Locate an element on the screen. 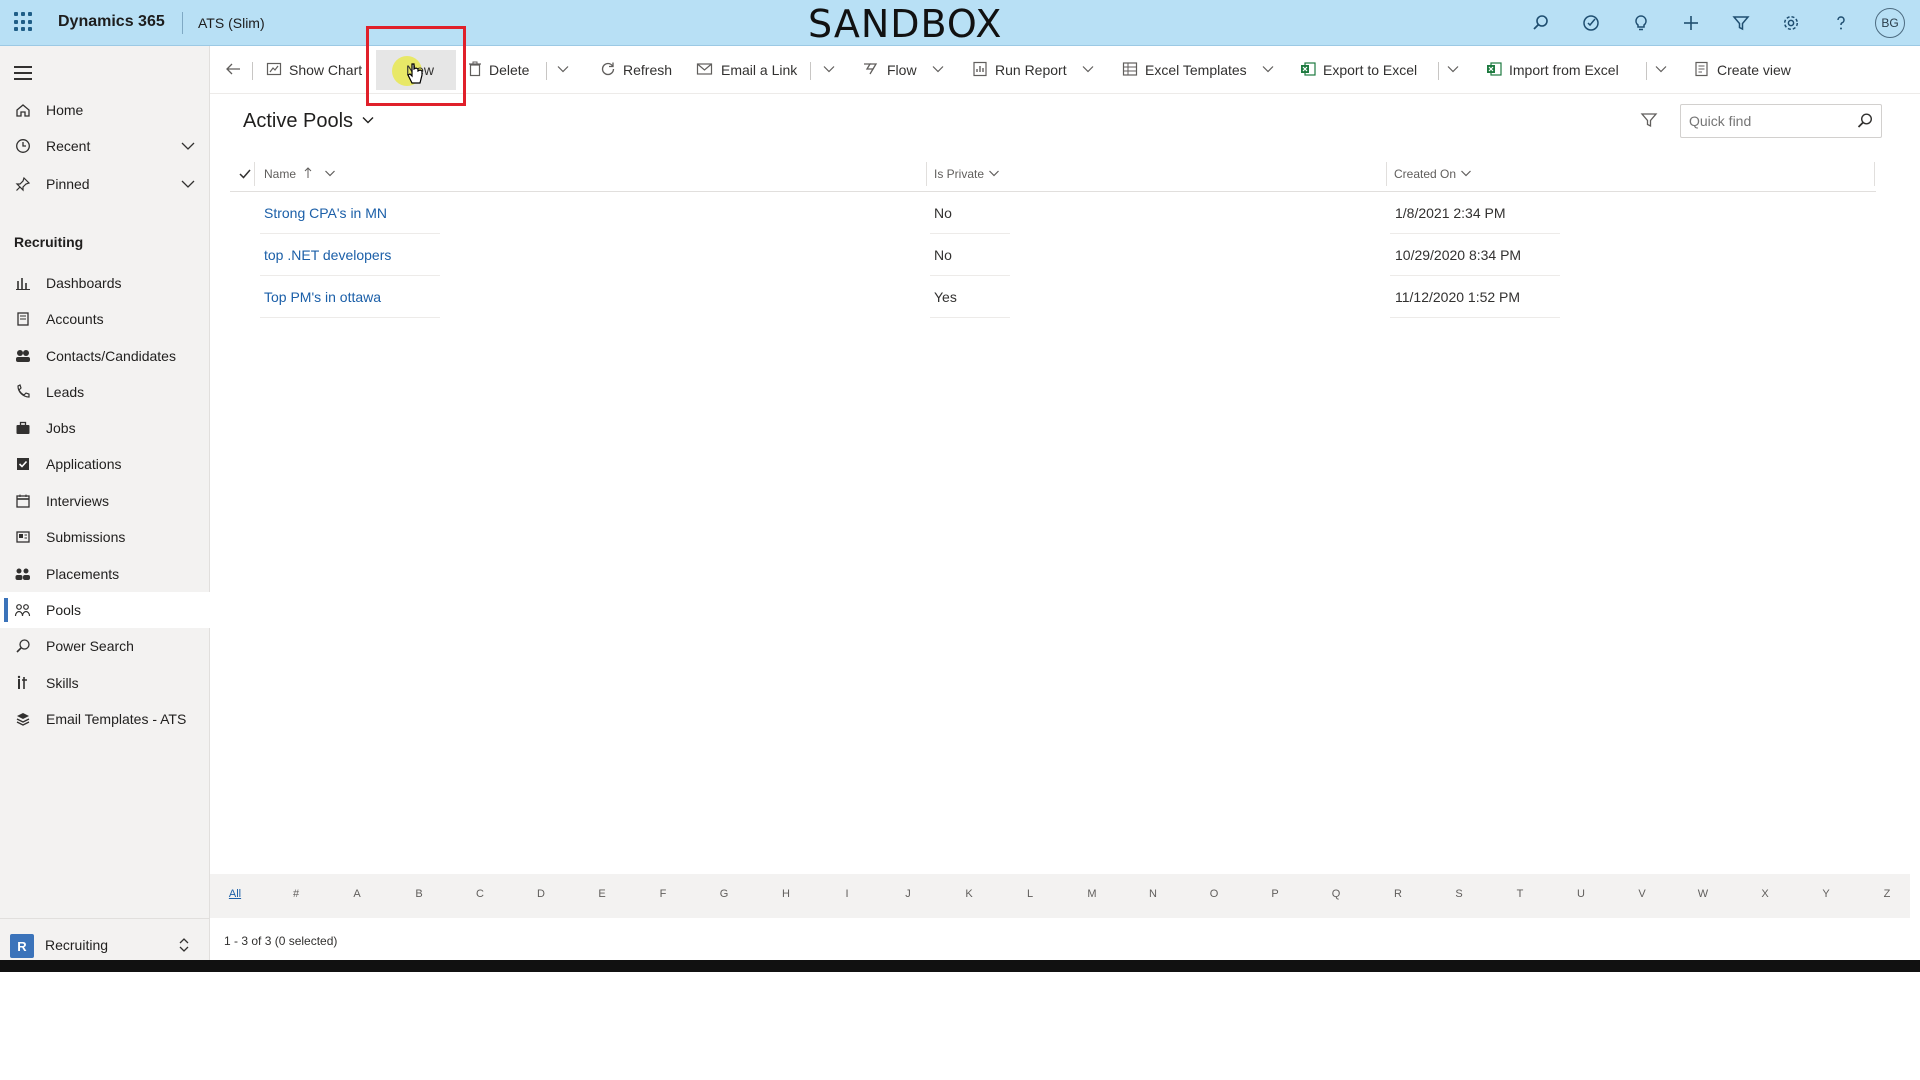 The height and width of the screenshot is (1080, 1920). sidebar-item-jobs: Jobs is located at coordinates (105, 428).